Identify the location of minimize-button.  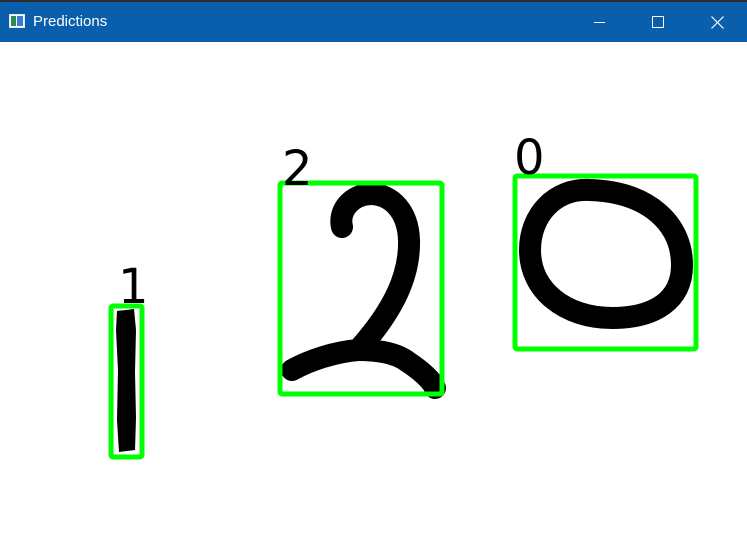
(600, 22).